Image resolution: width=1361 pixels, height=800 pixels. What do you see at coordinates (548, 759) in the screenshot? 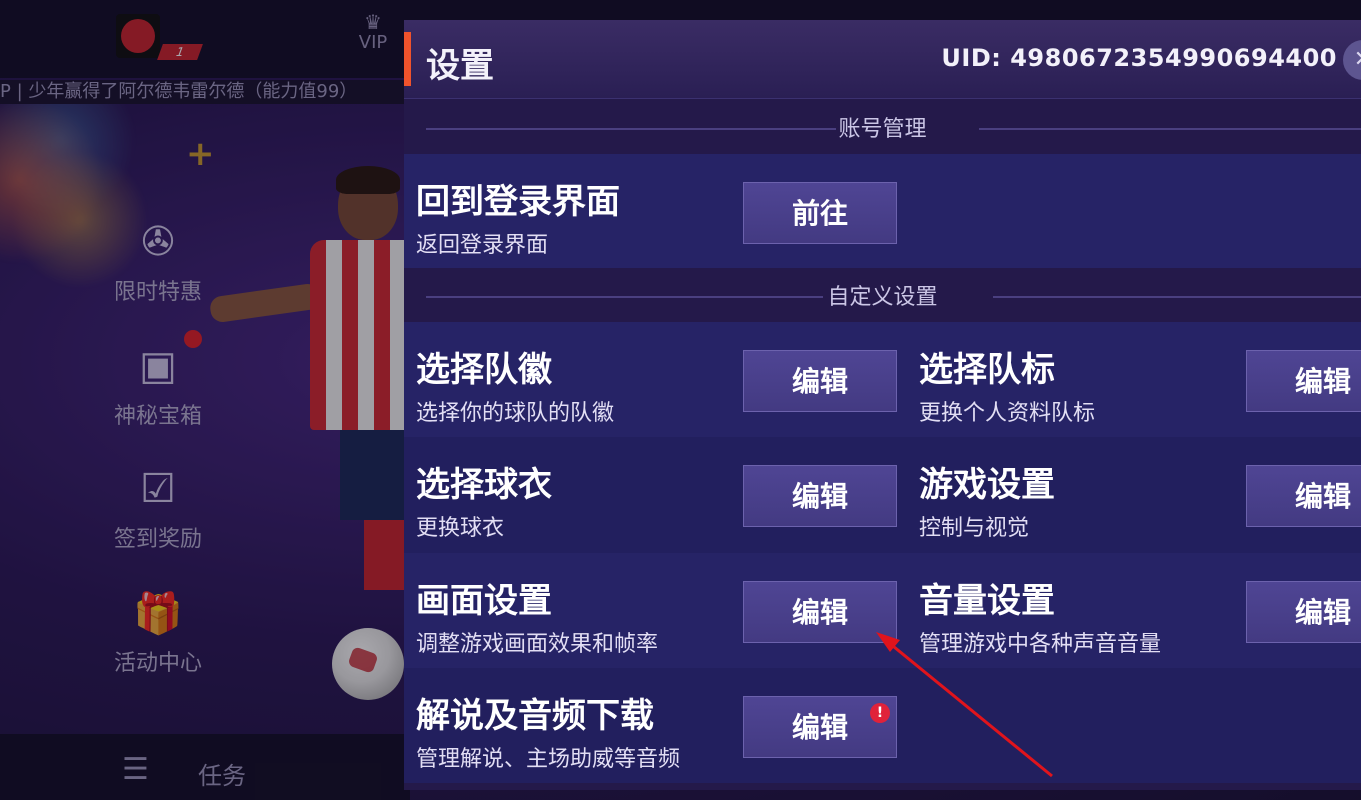
I see `setting-subtitle: 管理解说、主场助威等音频` at bounding box center [548, 759].